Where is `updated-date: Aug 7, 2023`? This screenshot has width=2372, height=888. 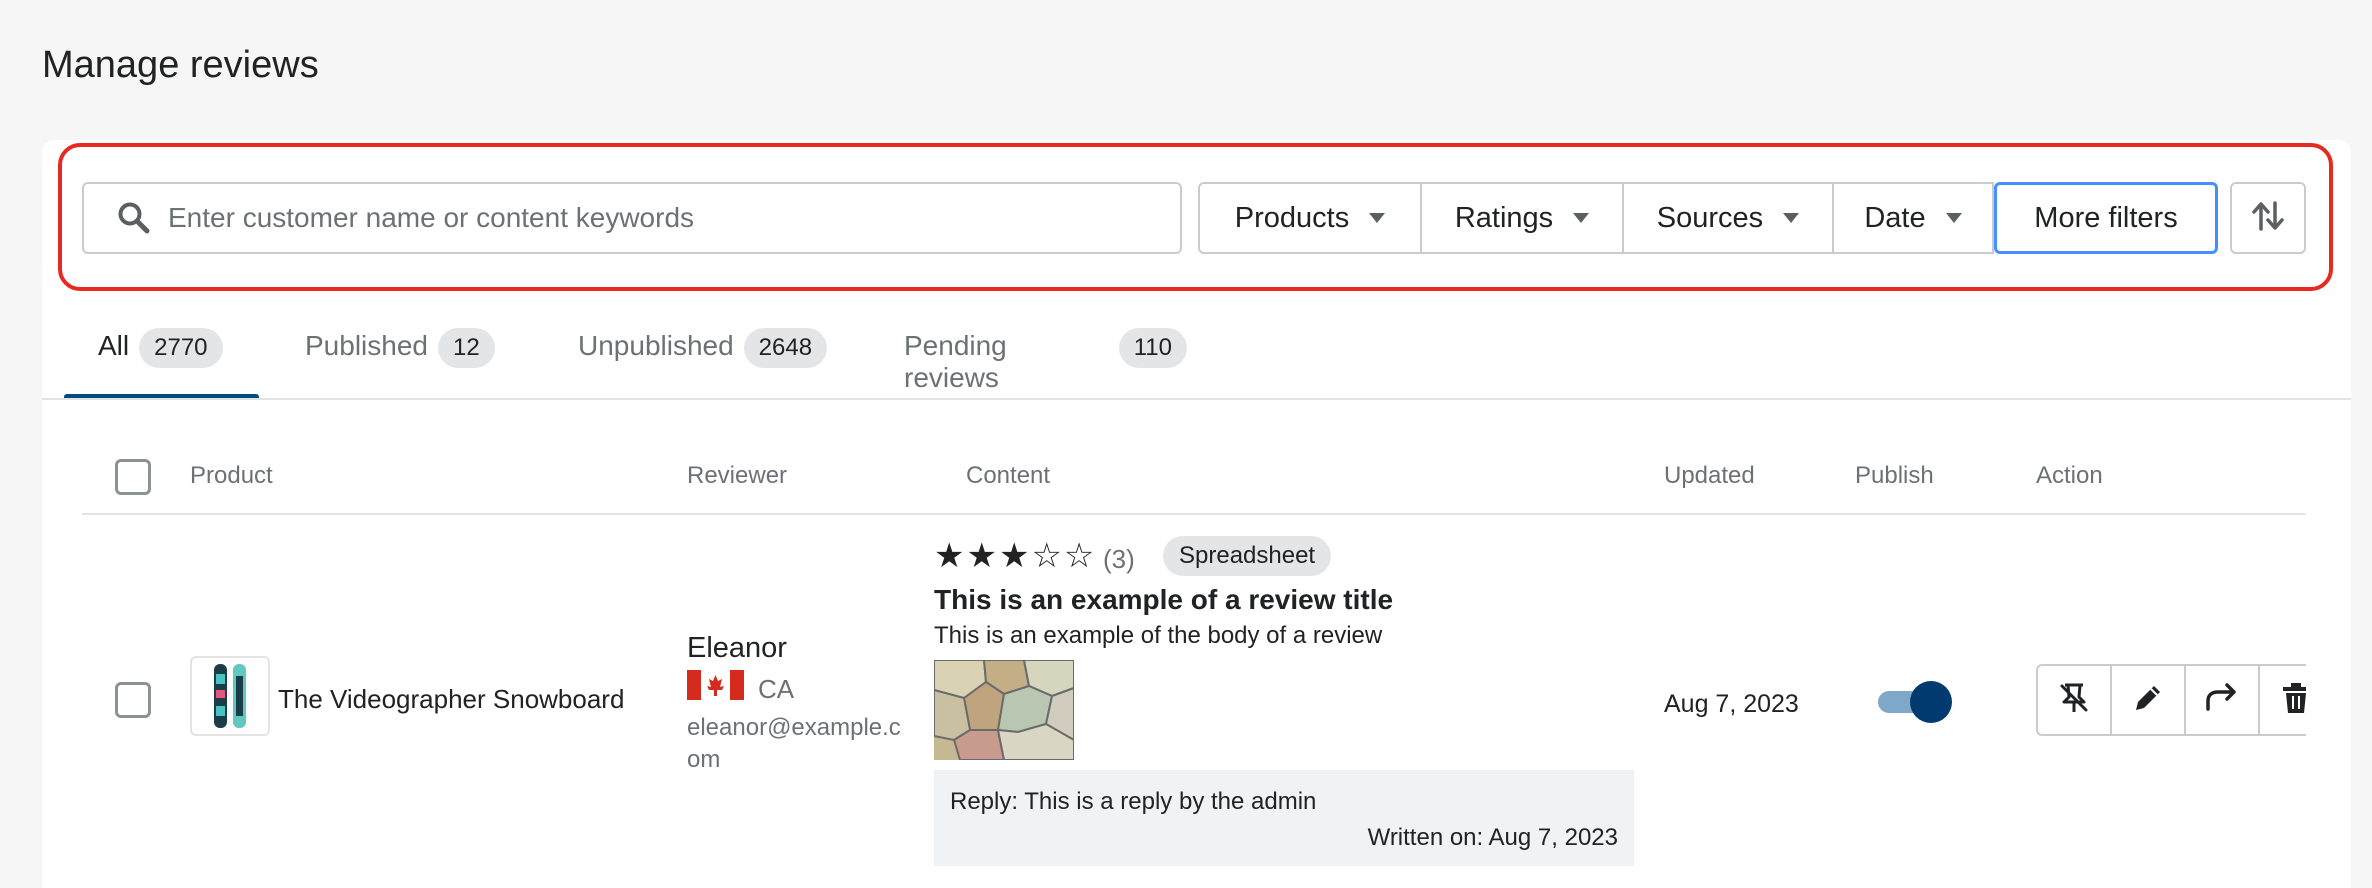
updated-date: Aug 7, 2023 is located at coordinates (1731, 704).